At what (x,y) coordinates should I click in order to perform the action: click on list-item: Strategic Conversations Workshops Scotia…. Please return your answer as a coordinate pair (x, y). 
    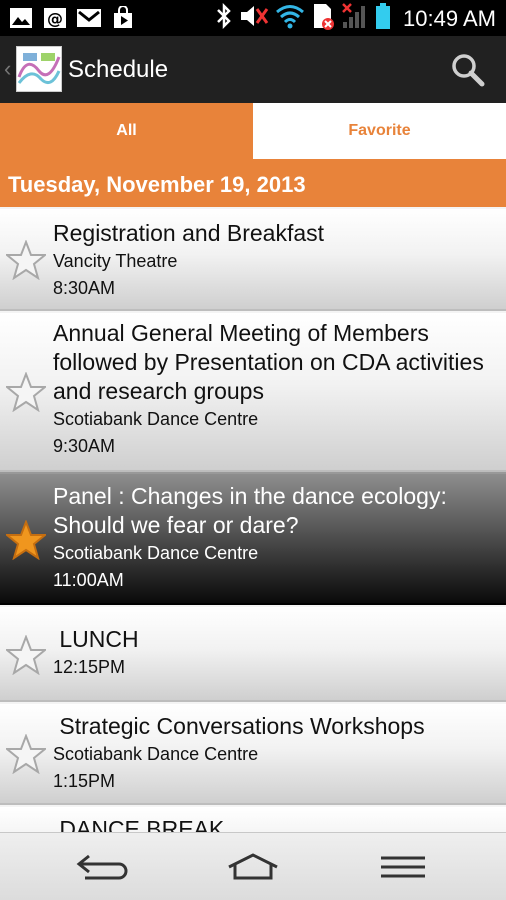
    Looking at the image, I should click on (253, 753).